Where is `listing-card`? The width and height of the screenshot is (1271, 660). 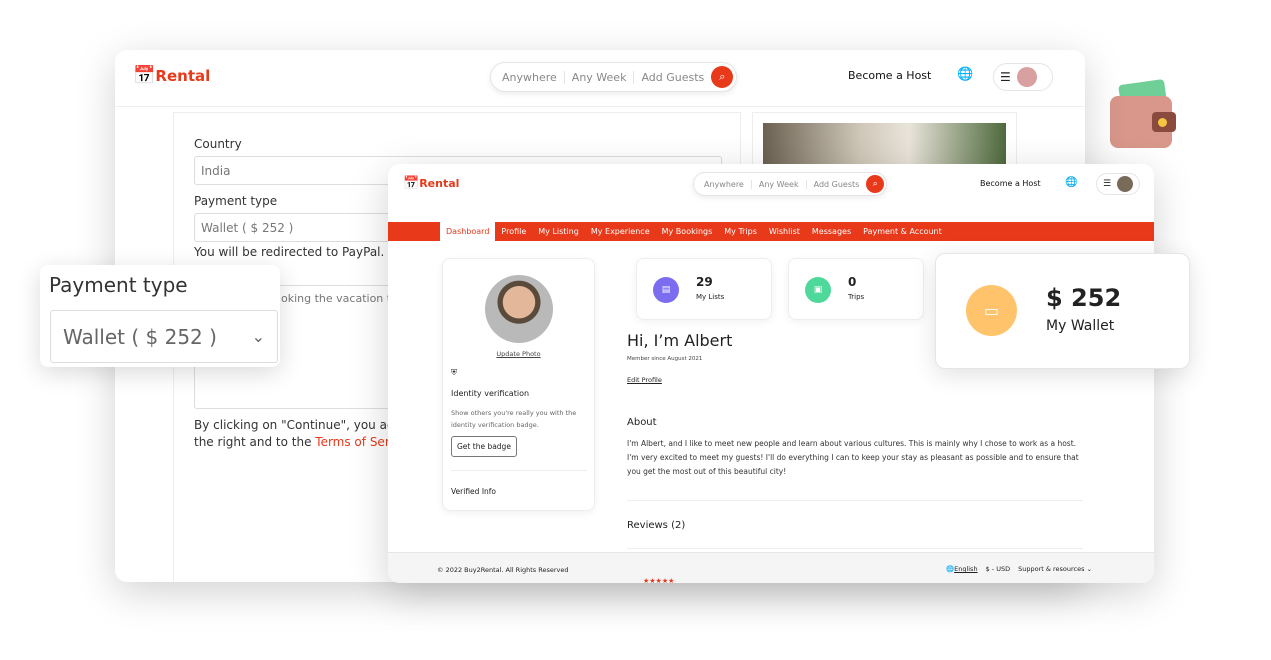
listing-card is located at coordinates (884, 142).